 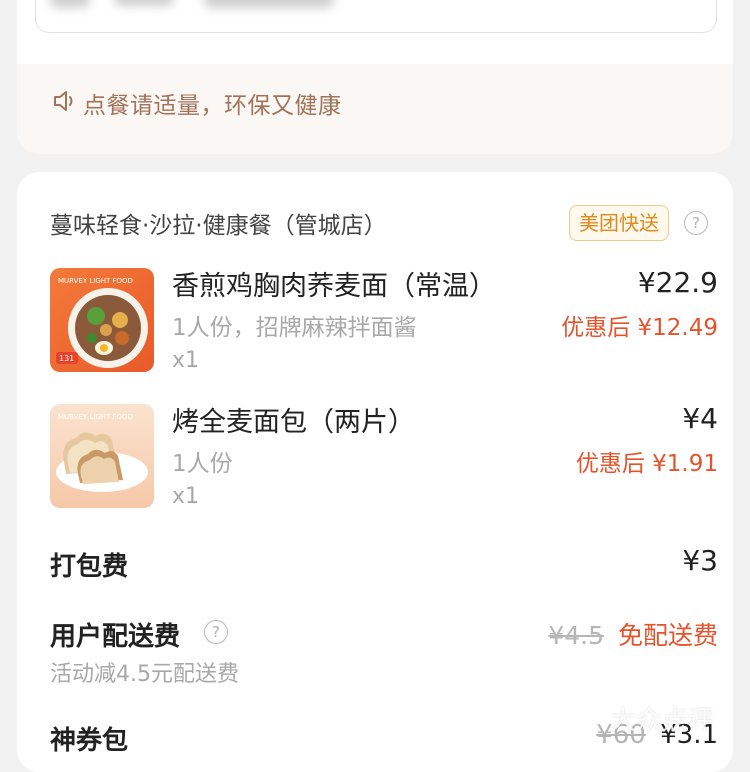 I want to click on toast-image: MURVEY LIGHT FOOD, so click(x=102, y=456).